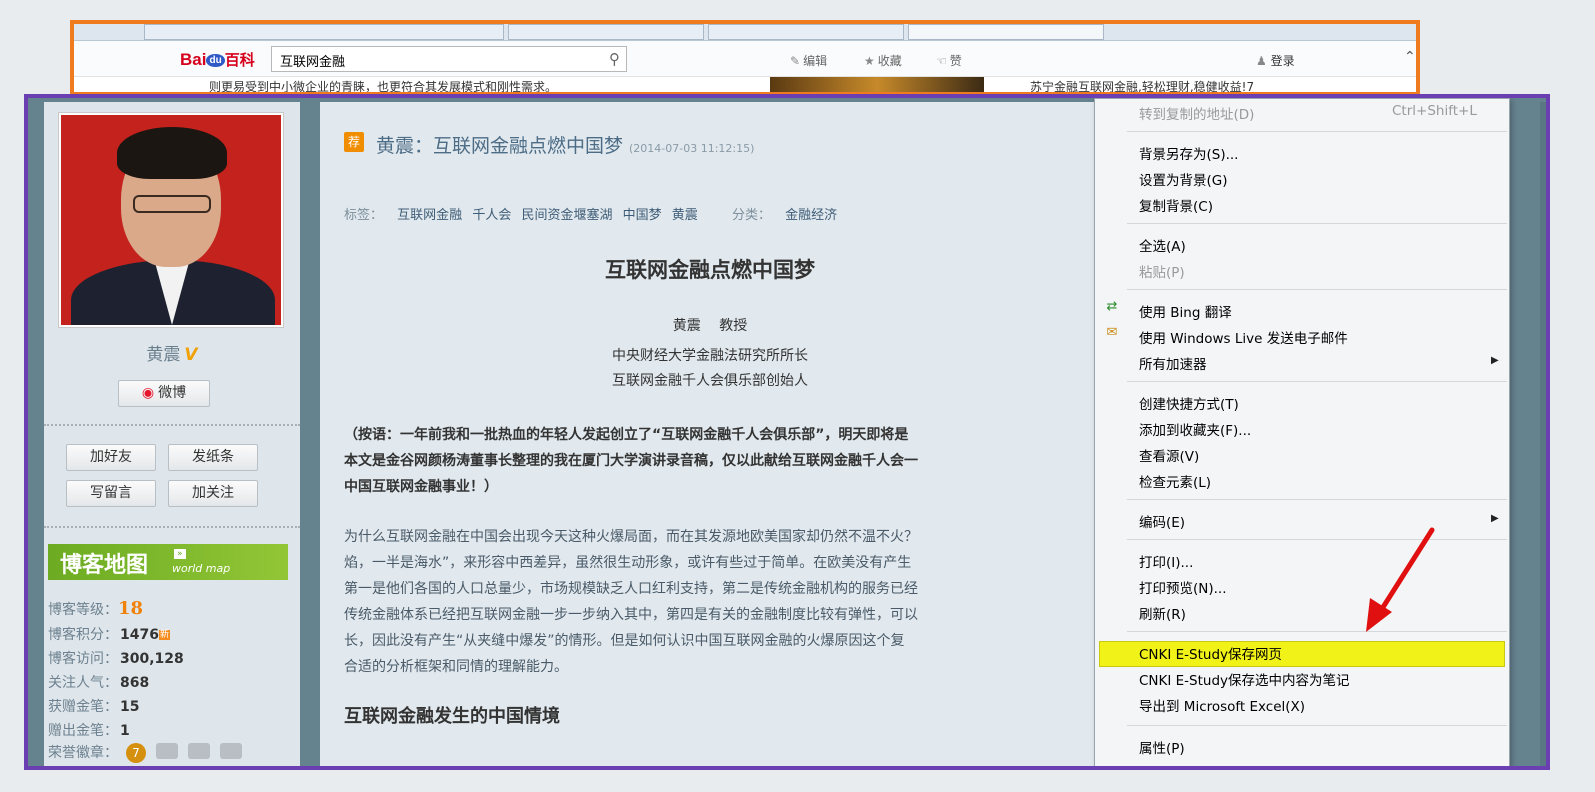 Image resolution: width=1595 pixels, height=792 pixels. What do you see at coordinates (1406, 571) in the screenshot?
I see `arrow-shaft` at bounding box center [1406, 571].